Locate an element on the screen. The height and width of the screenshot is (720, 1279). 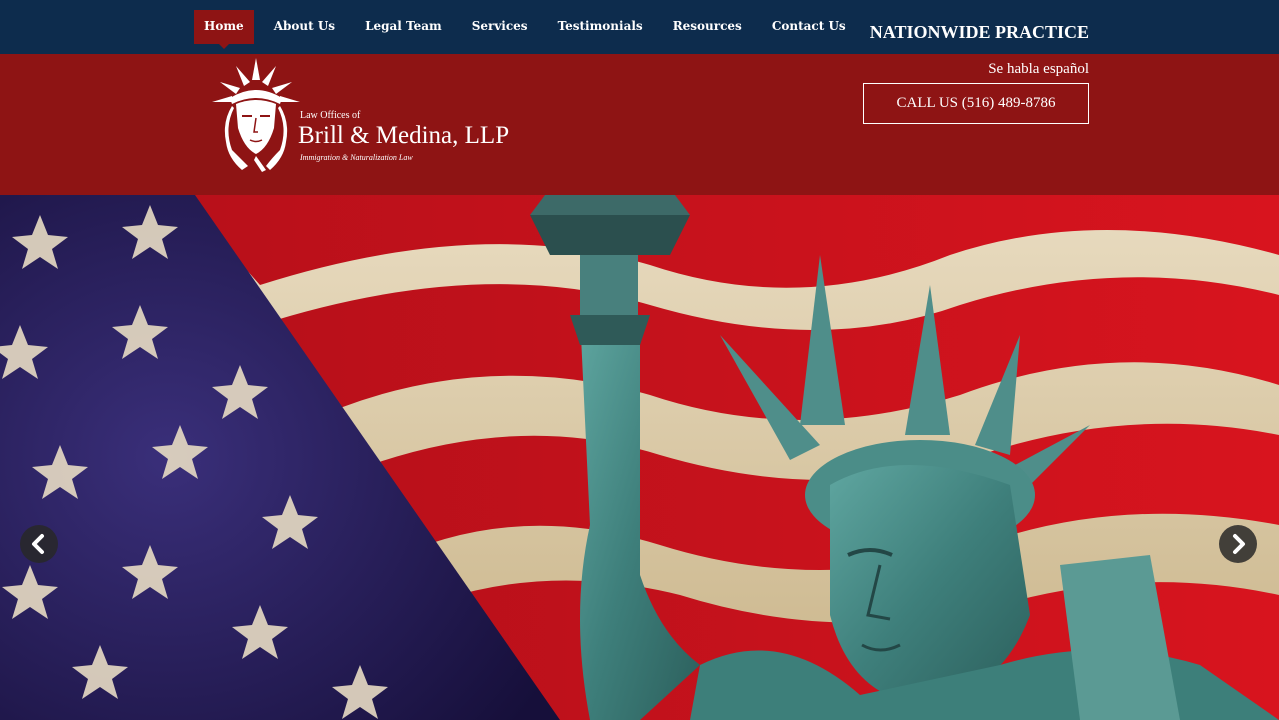
chevron-left-icon is located at coordinates (38, 544).